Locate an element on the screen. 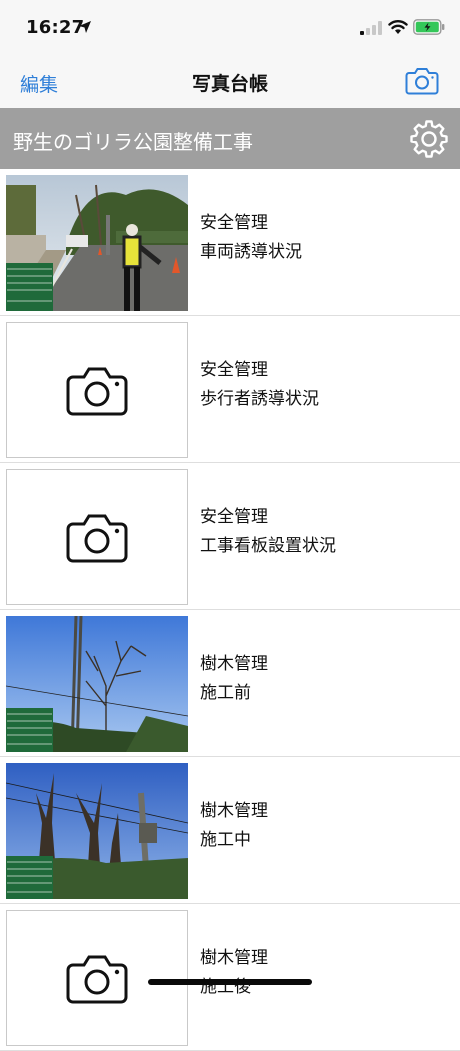 Image resolution: width=460 pixels, height=1051 pixels. item-title: 工事看板設置状況 is located at coordinates (268, 546).